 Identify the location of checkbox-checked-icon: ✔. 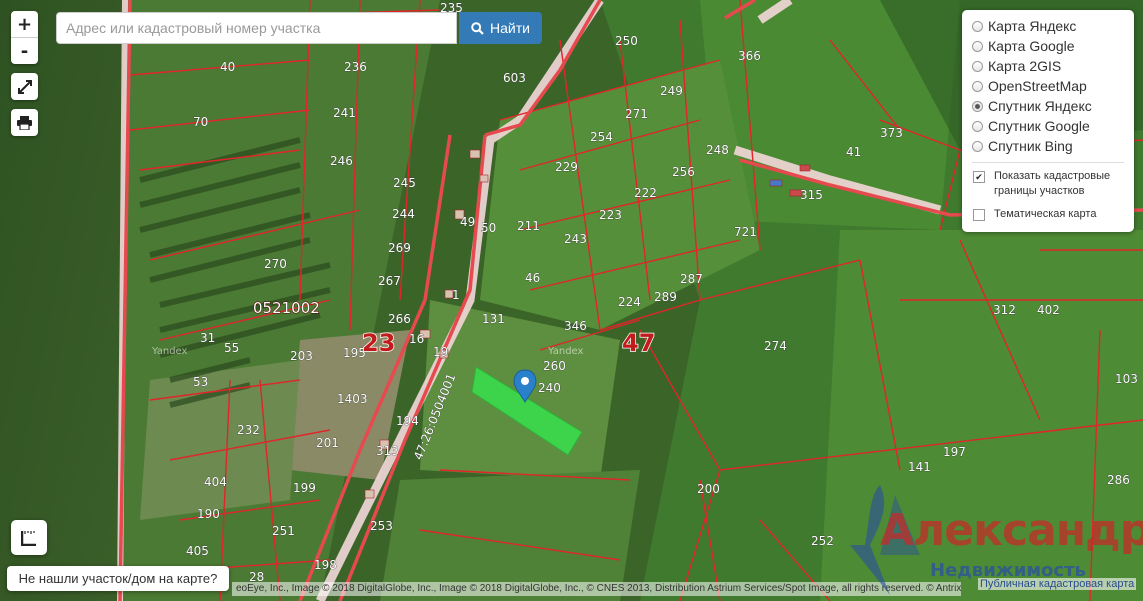
(979, 177).